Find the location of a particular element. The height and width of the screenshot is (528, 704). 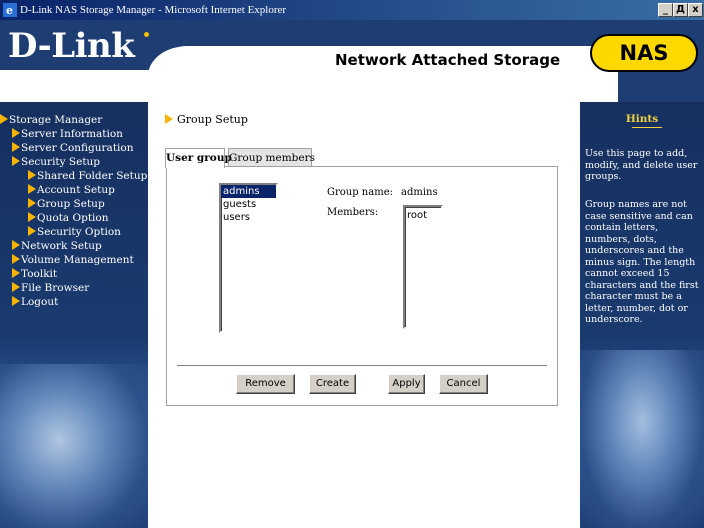

sidebar-item-volume-management: Volume Management is located at coordinates (74, 260).